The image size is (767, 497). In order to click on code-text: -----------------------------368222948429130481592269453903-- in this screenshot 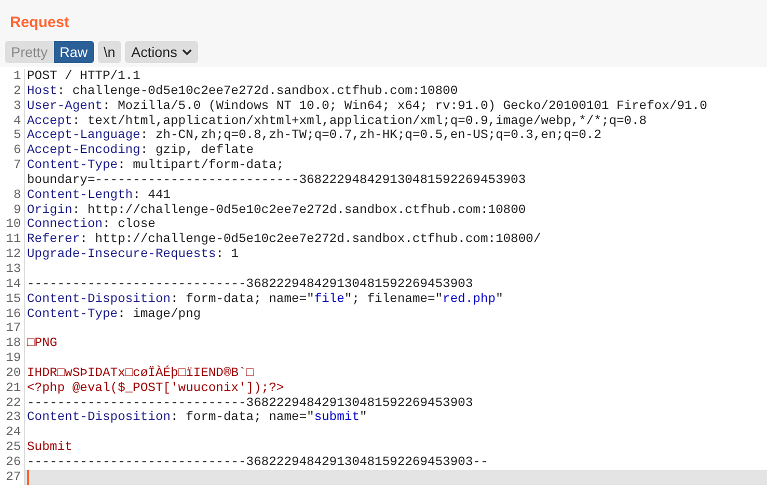, I will do `click(257, 462)`.